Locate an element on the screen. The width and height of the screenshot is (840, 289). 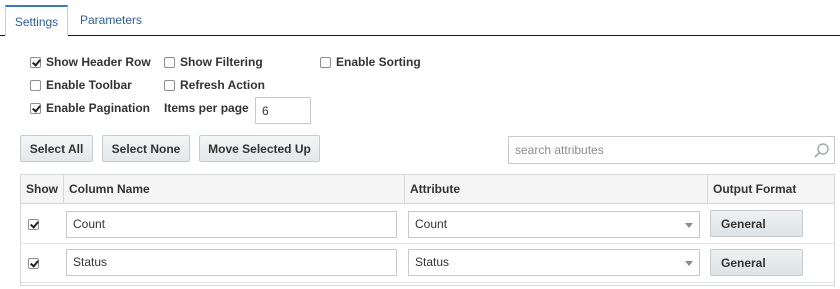
items-per-page-input is located at coordinates (283, 110).